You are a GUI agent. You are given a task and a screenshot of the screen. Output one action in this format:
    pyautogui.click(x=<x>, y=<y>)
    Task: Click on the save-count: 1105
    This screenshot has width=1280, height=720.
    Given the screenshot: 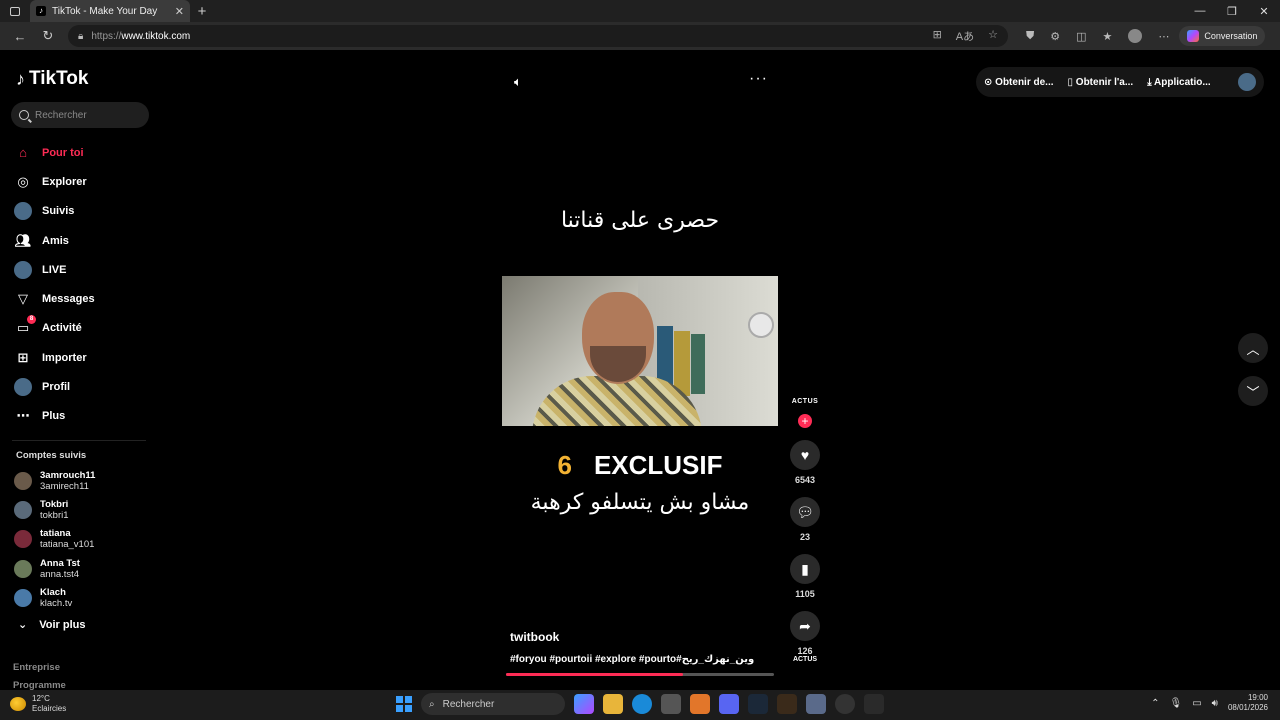 What is the action you would take?
    pyautogui.click(x=805, y=594)
    